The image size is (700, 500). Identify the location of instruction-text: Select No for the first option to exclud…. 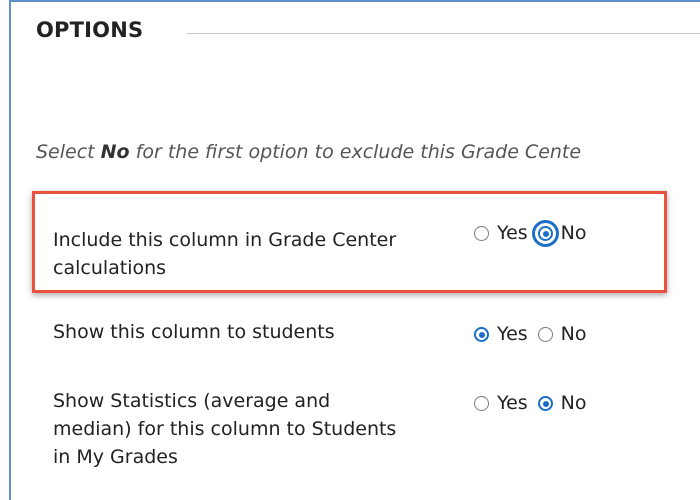
(308, 152).